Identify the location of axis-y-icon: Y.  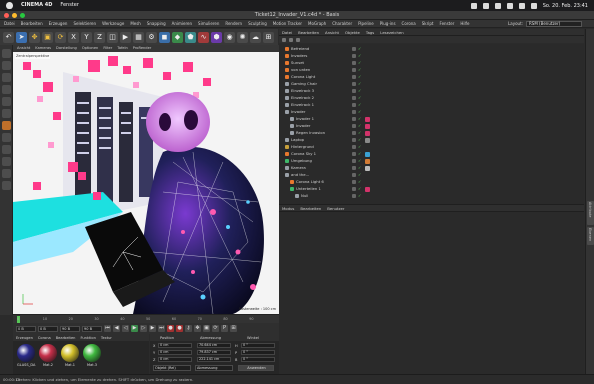
(86, 37).